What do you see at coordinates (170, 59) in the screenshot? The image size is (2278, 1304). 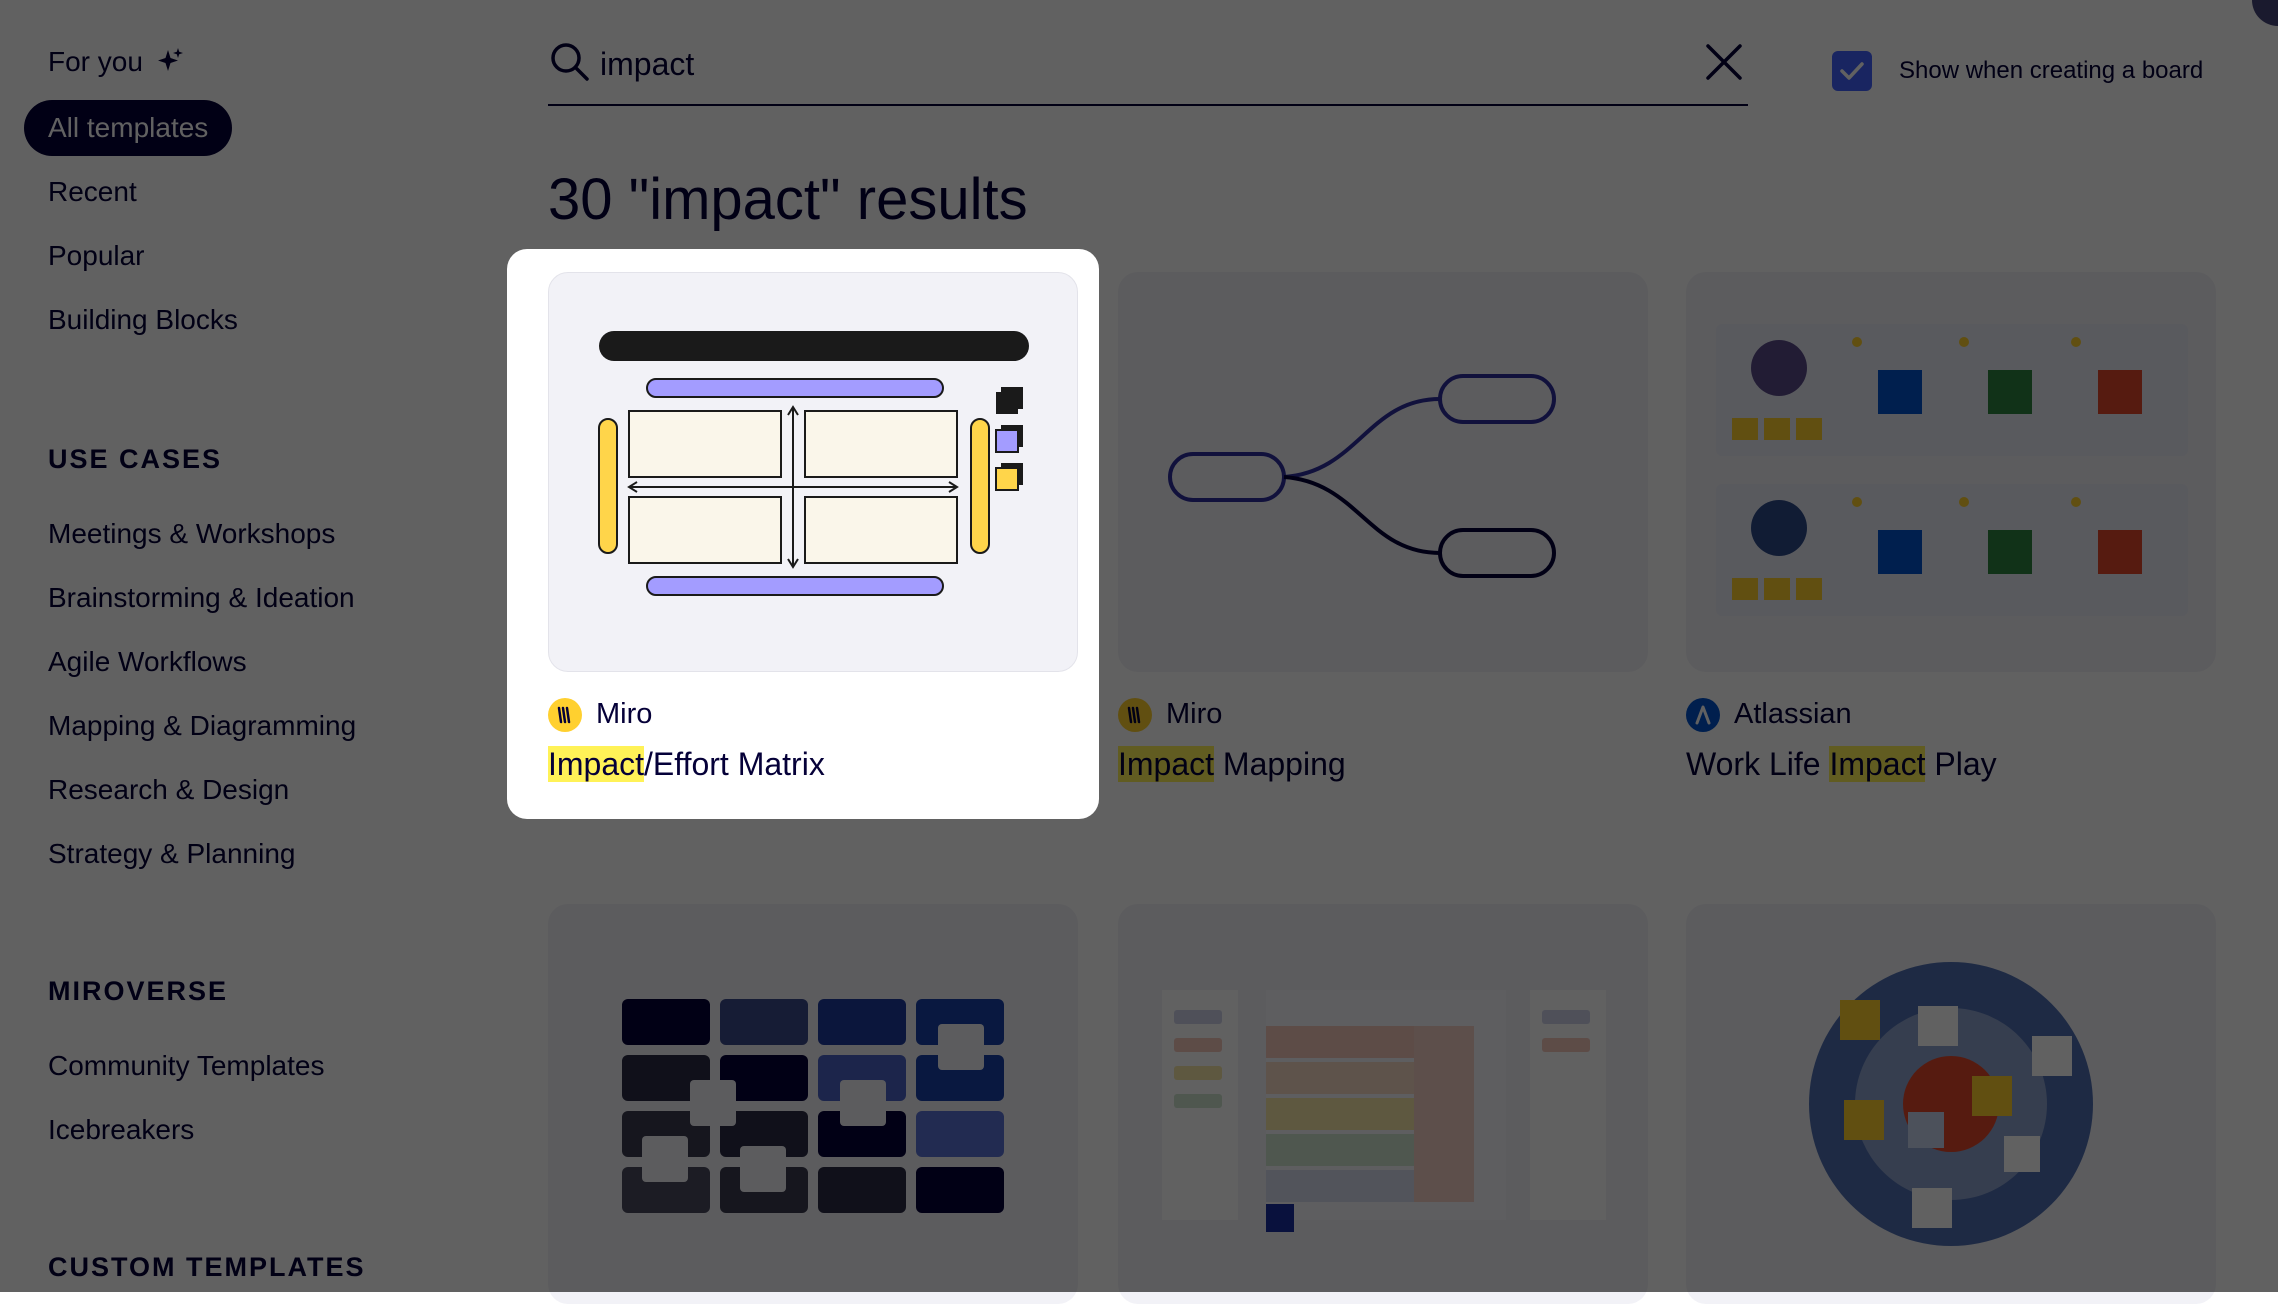 I see `sparkle-icon` at bounding box center [170, 59].